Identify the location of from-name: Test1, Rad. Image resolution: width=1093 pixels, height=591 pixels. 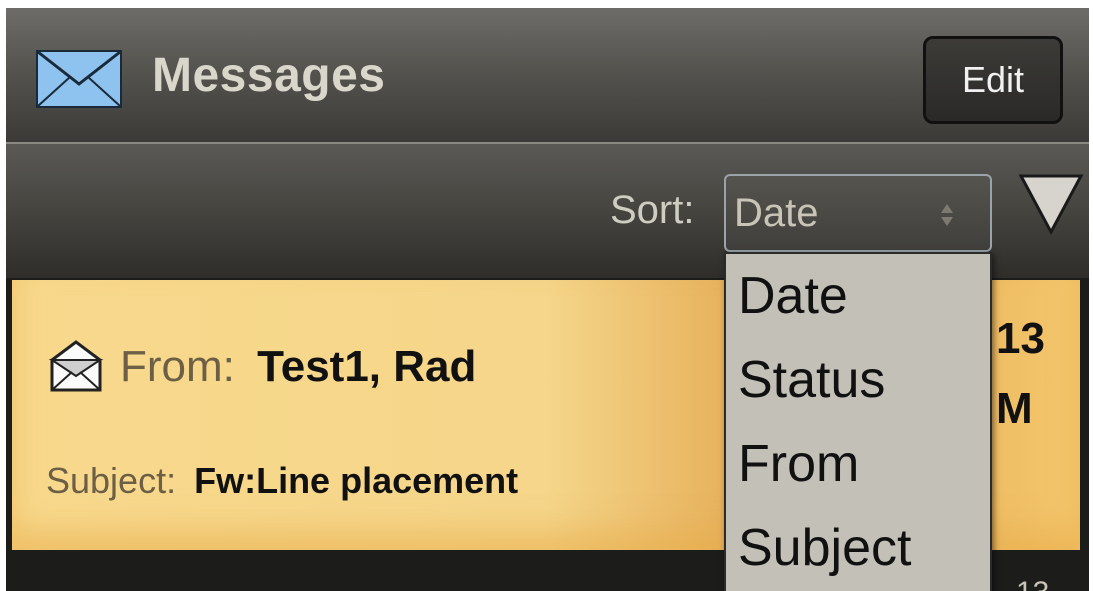
(367, 366).